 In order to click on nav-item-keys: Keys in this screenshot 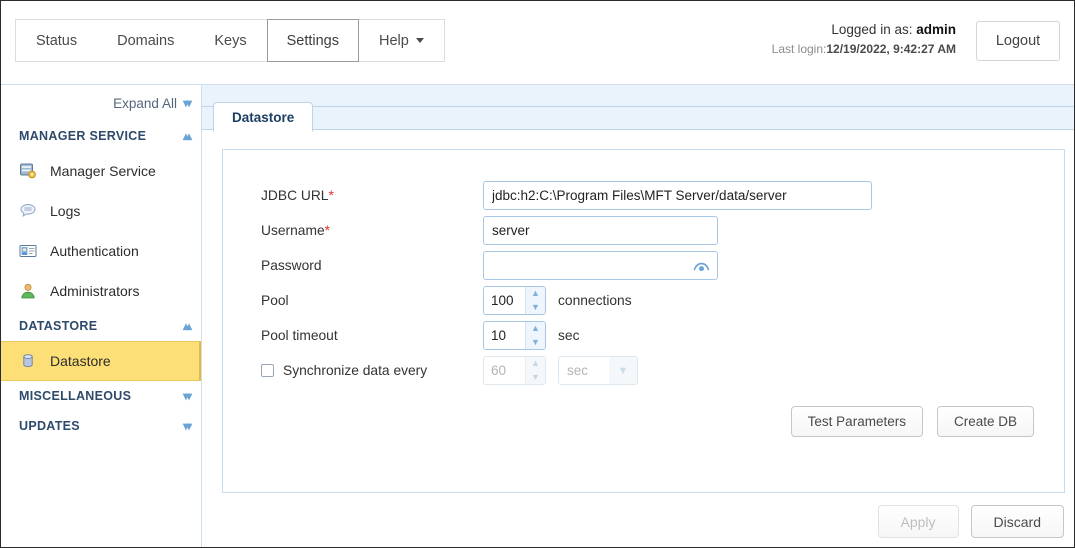, I will do `click(230, 40)`.